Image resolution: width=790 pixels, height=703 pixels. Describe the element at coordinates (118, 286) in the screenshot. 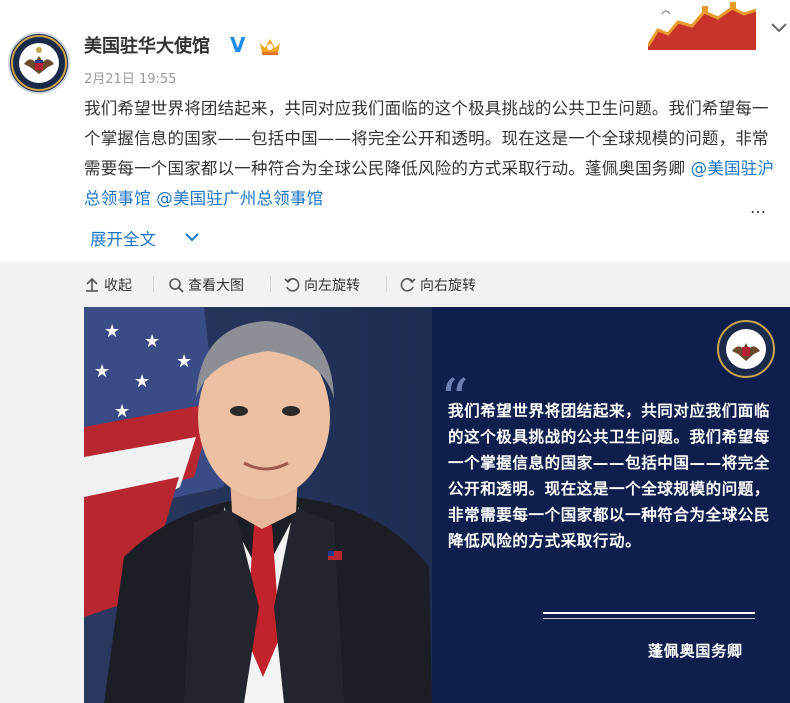

I see `collapse-label: 收起` at that location.